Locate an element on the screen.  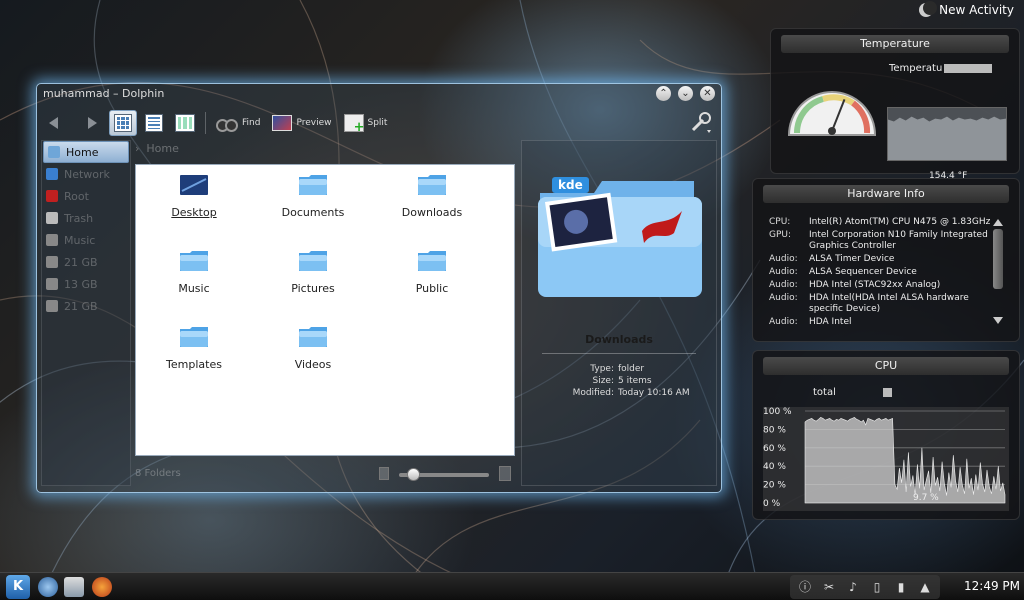
close-button: ✕ is located at coordinates (707, 93).